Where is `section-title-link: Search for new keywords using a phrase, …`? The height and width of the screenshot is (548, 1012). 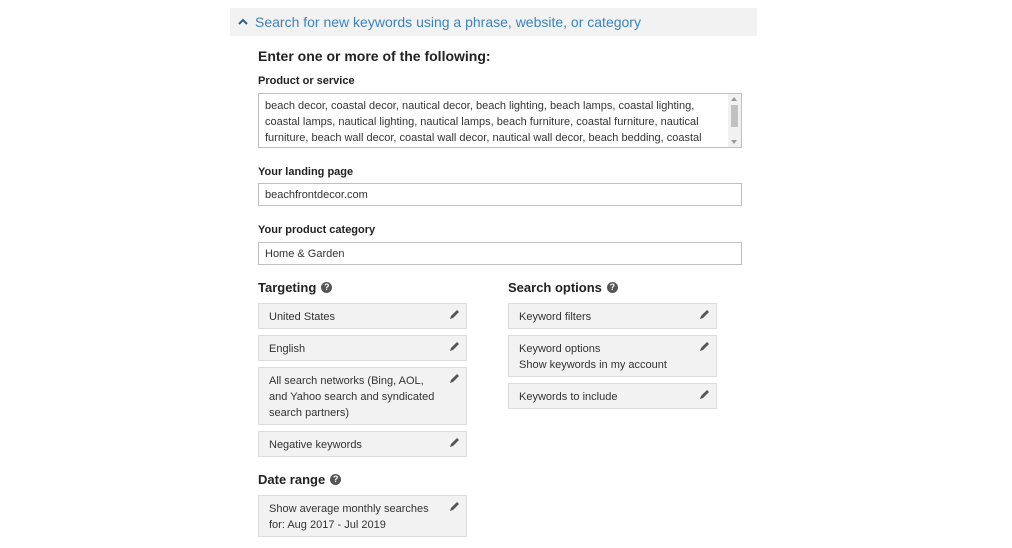
section-title-link: Search for new keywords using a phrase, … is located at coordinates (448, 22).